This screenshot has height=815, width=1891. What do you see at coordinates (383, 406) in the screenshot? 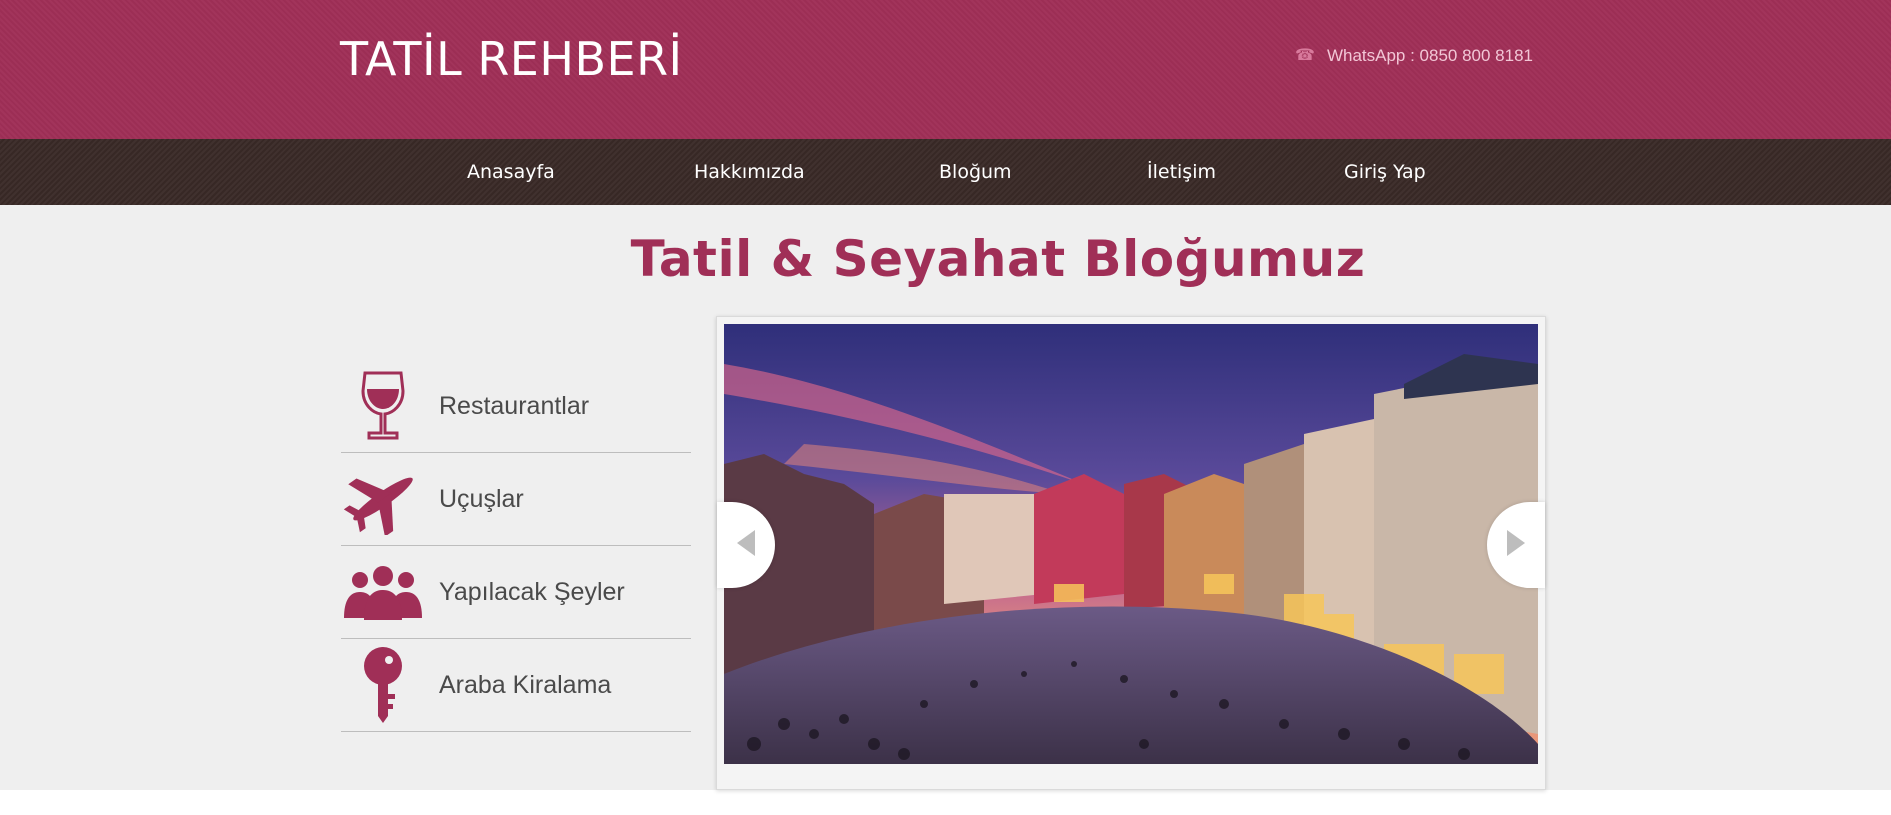
I see `wine-glass-icon` at bounding box center [383, 406].